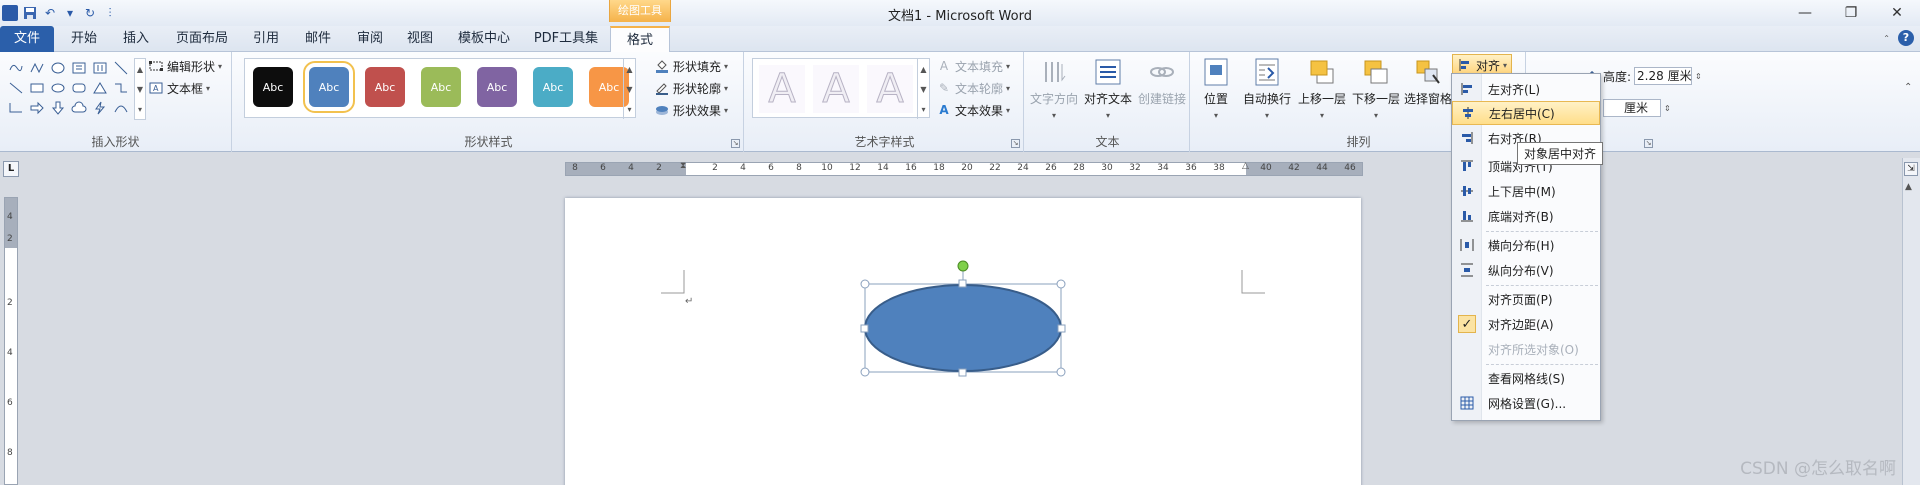 Image resolution: width=1920 pixels, height=485 pixels. Describe the element at coordinates (1648, 143) in the screenshot. I see `size-launcher: ↘` at that location.